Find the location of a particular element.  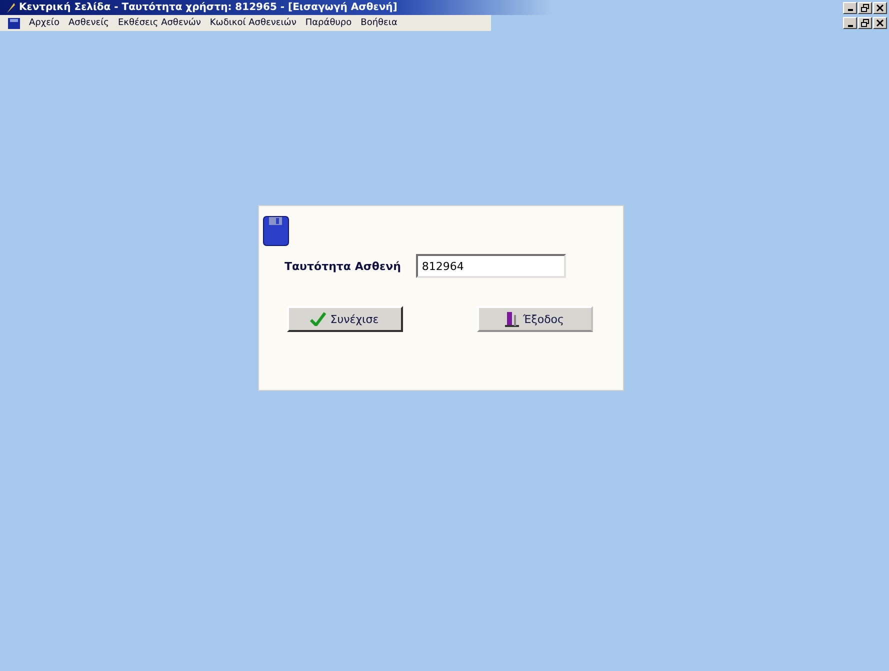

window-title: Κεντρική Σελίδα - Ταυτότητα χρήστη: 812965 - [Εισαγωγή Ασθενή] is located at coordinates (208, 7).